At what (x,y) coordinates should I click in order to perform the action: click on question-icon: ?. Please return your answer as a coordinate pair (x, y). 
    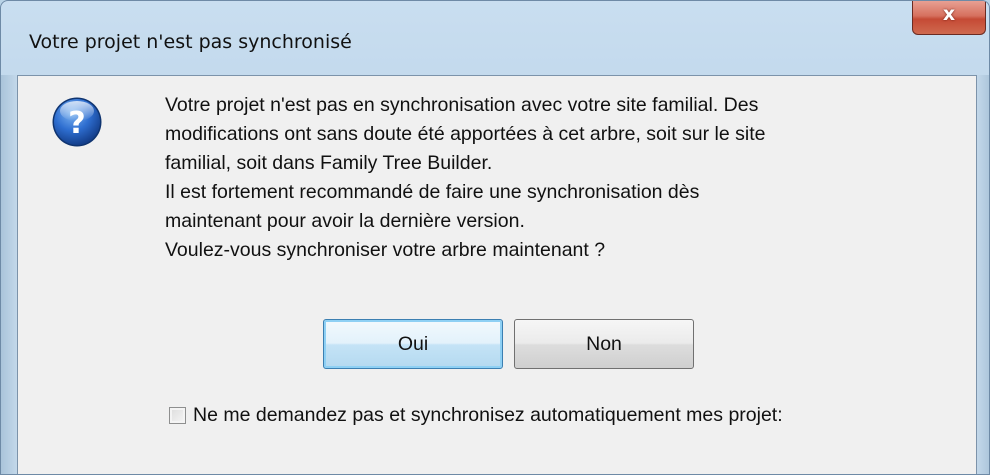
    Looking at the image, I should click on (77, 122).